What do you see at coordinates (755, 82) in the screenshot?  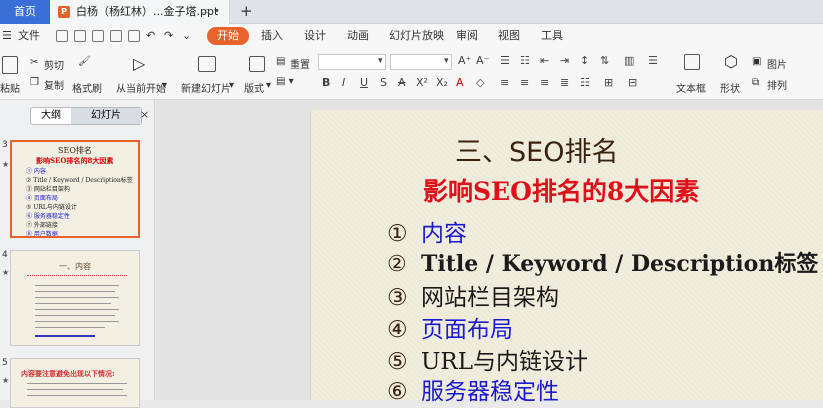 I see `arrange-icon: ⧉` at bounding box center [755, 82].